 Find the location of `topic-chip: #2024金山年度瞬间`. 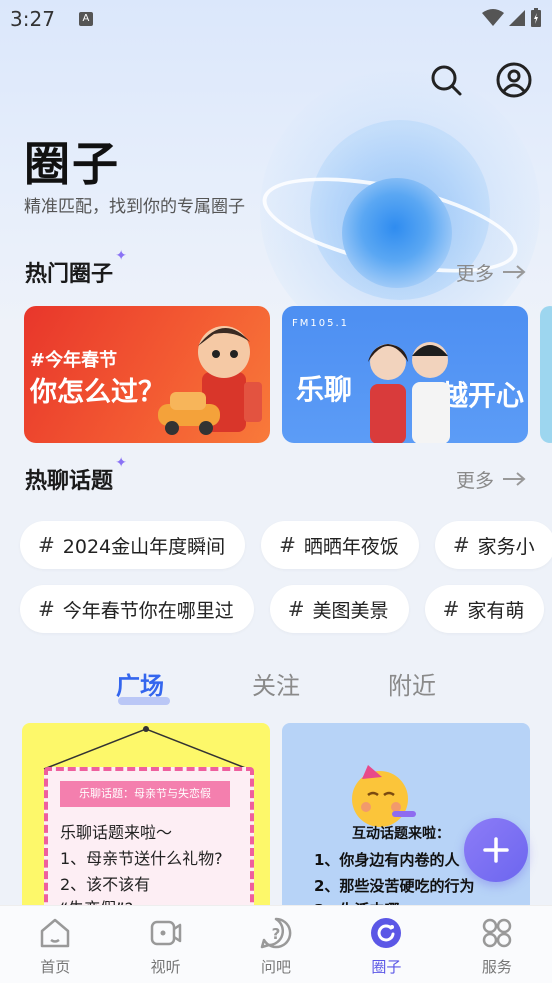

topic-chip: #2024金山年度瞬间 is located at coordinates (133, 545).